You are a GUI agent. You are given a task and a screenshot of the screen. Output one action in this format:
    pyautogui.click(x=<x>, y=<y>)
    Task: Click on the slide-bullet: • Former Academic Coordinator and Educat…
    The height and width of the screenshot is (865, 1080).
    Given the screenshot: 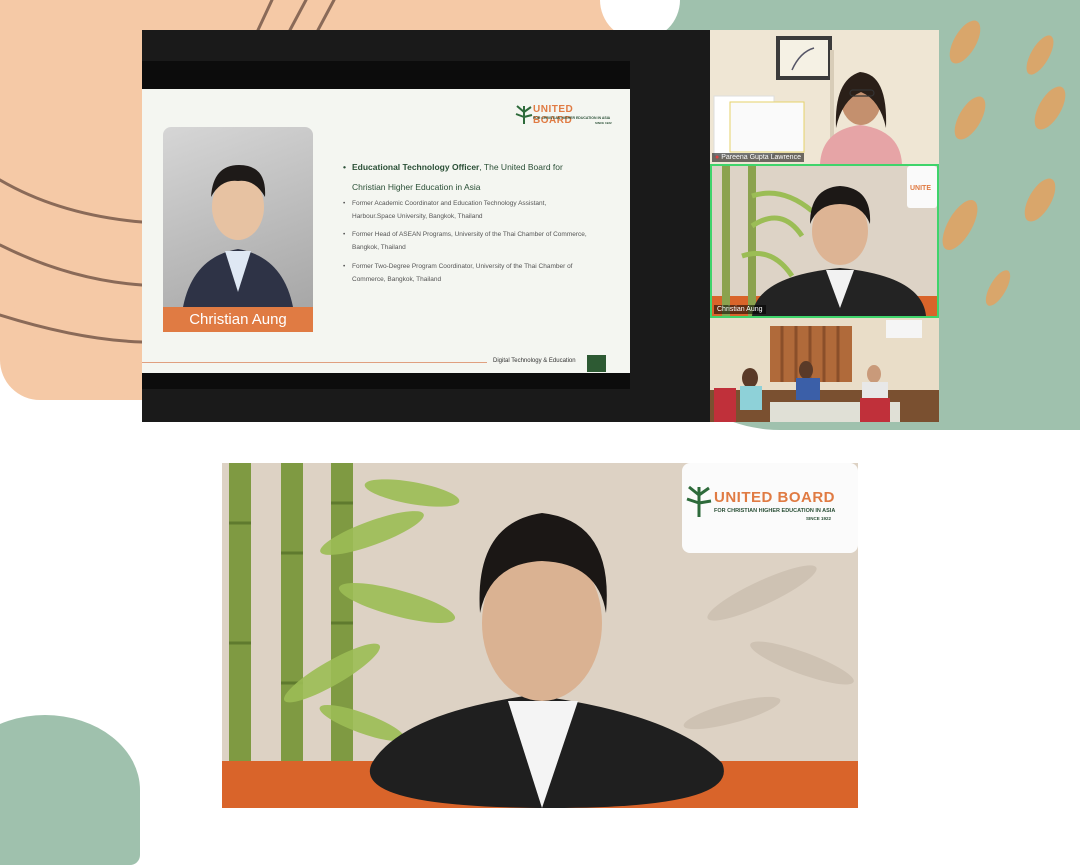 What is the action you would take?
    pyautogui.click(x=445, y=210)
    